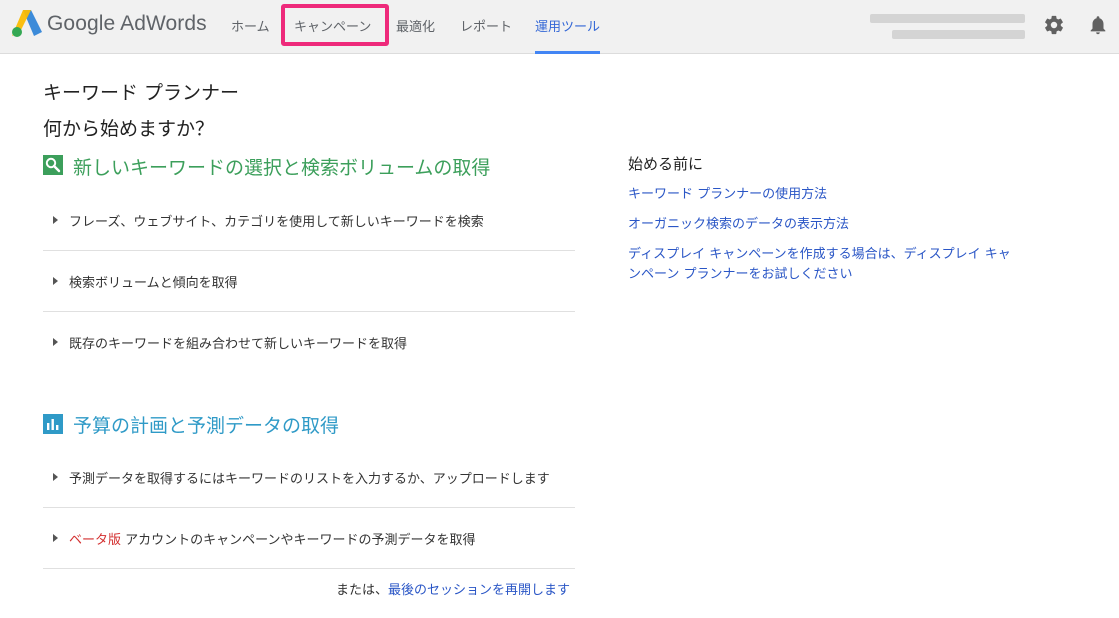  Describe the element at coordinates (250, 25) in the screenshot. I see `tab-home: ホーム` at that location.